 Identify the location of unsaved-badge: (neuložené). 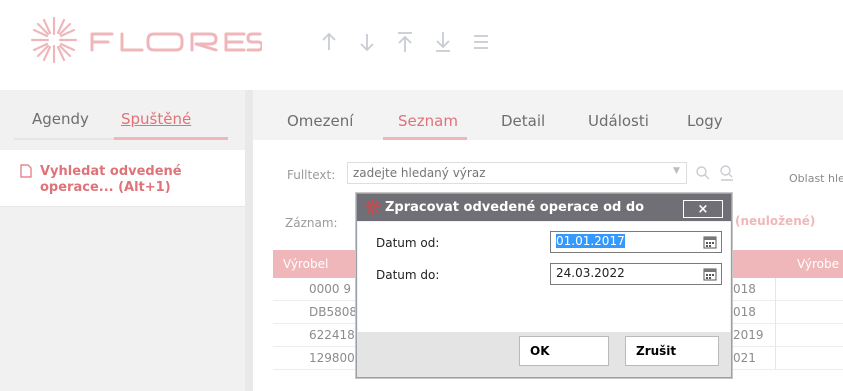
(775, 221).